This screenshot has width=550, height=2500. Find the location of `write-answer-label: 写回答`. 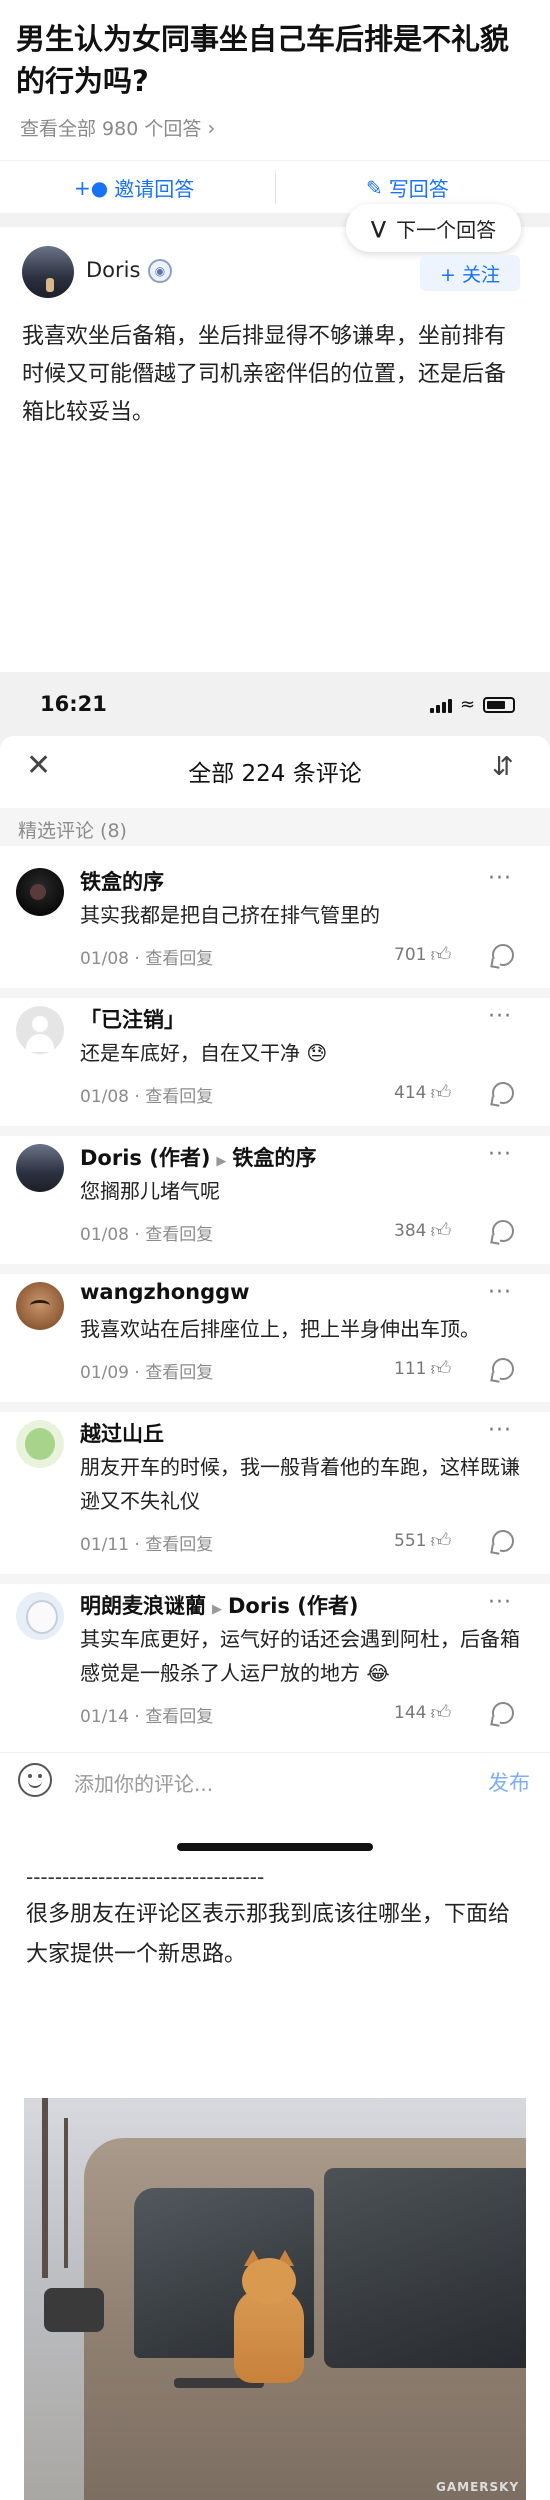

write-answer-label: 写回答 is located at coordinates (418, 189).